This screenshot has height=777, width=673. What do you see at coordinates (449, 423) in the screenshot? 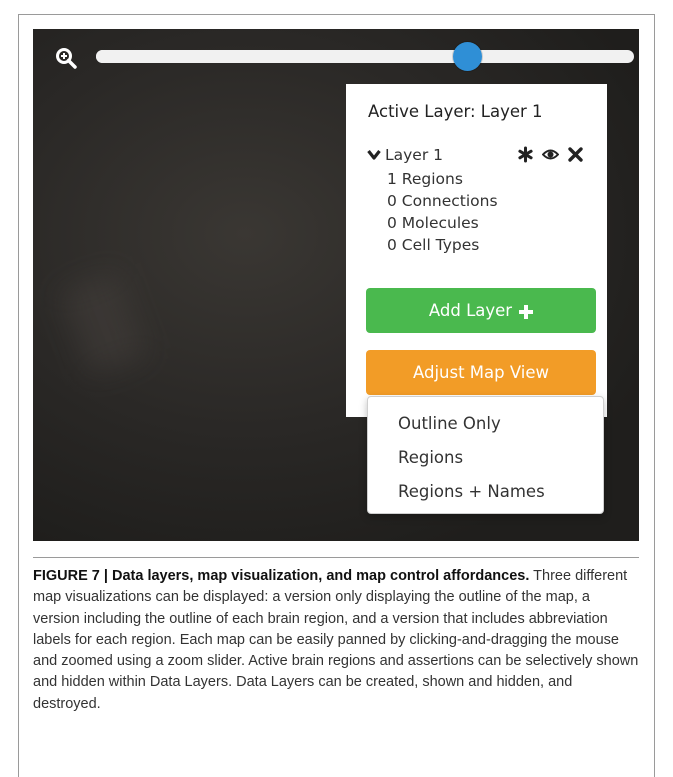
I see `option-outline-only: Outline Only` at bounding box center [449, 423].